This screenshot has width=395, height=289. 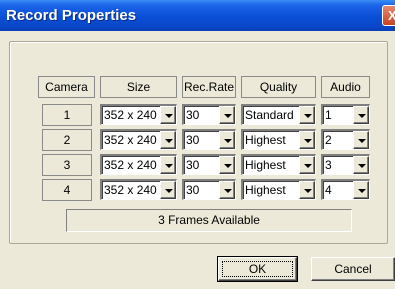 What do you see at coordinates (328, 165) in the screenshot?
I see `audio-value: 3` at bounding box center [328, 165].